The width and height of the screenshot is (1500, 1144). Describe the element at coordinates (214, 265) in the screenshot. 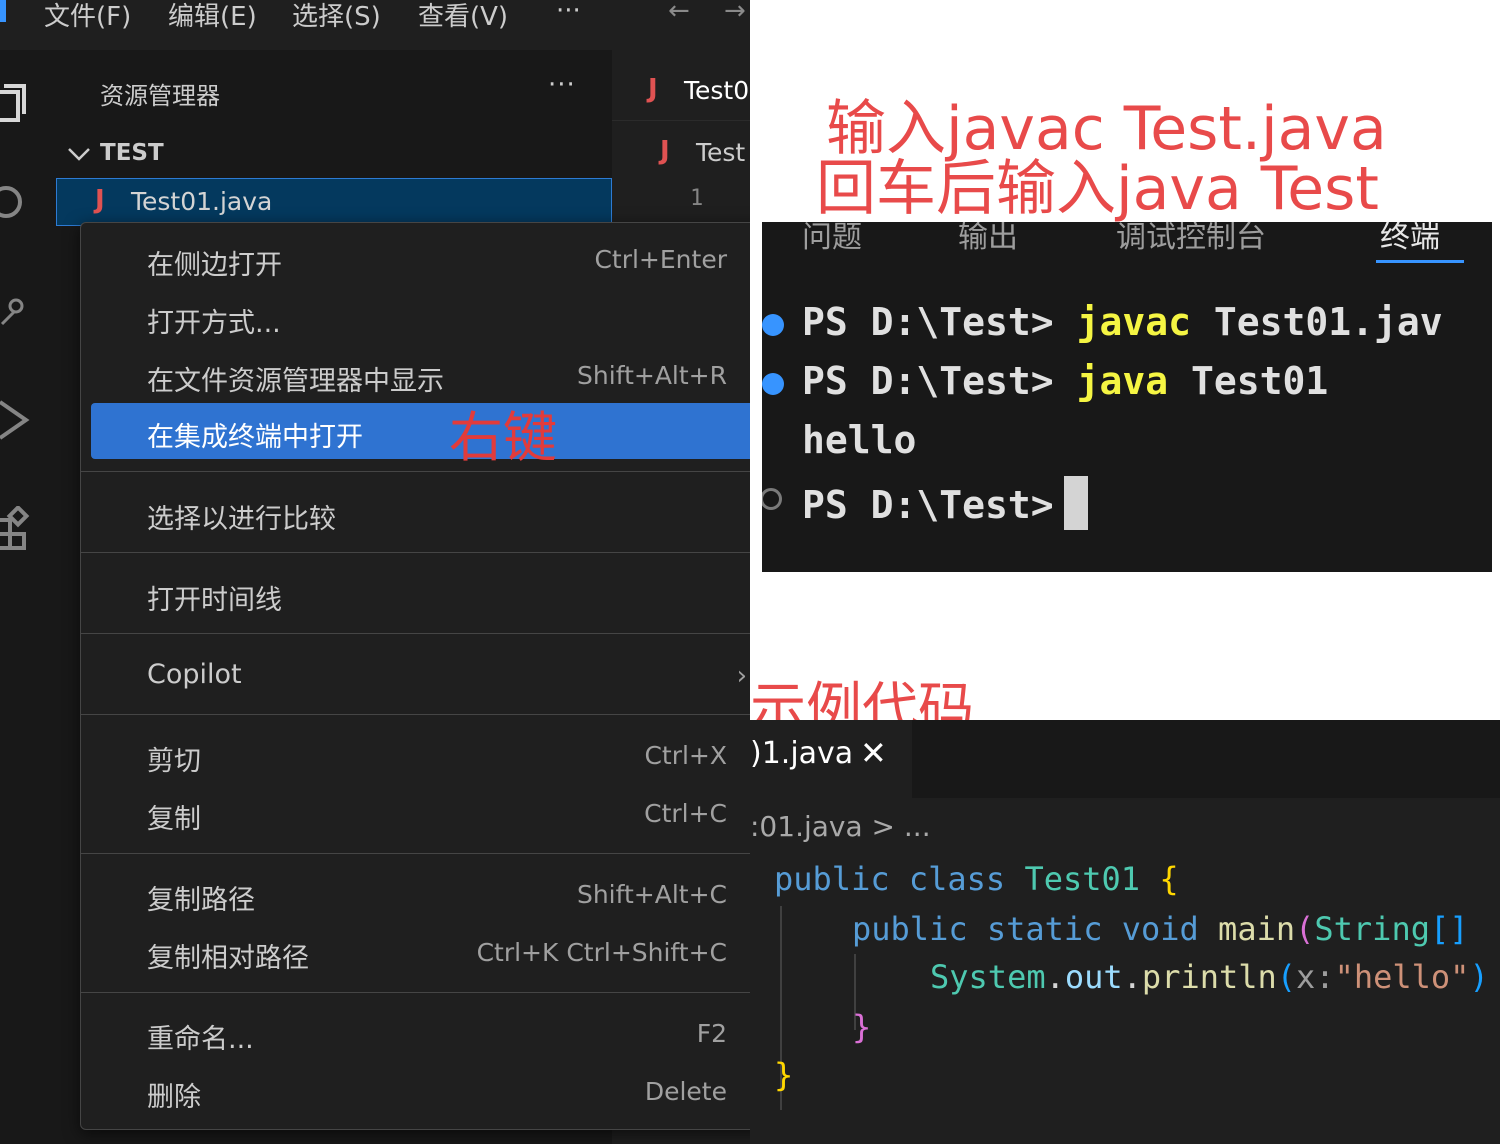

I see `ctx-label: 在侧边打开` at that location.